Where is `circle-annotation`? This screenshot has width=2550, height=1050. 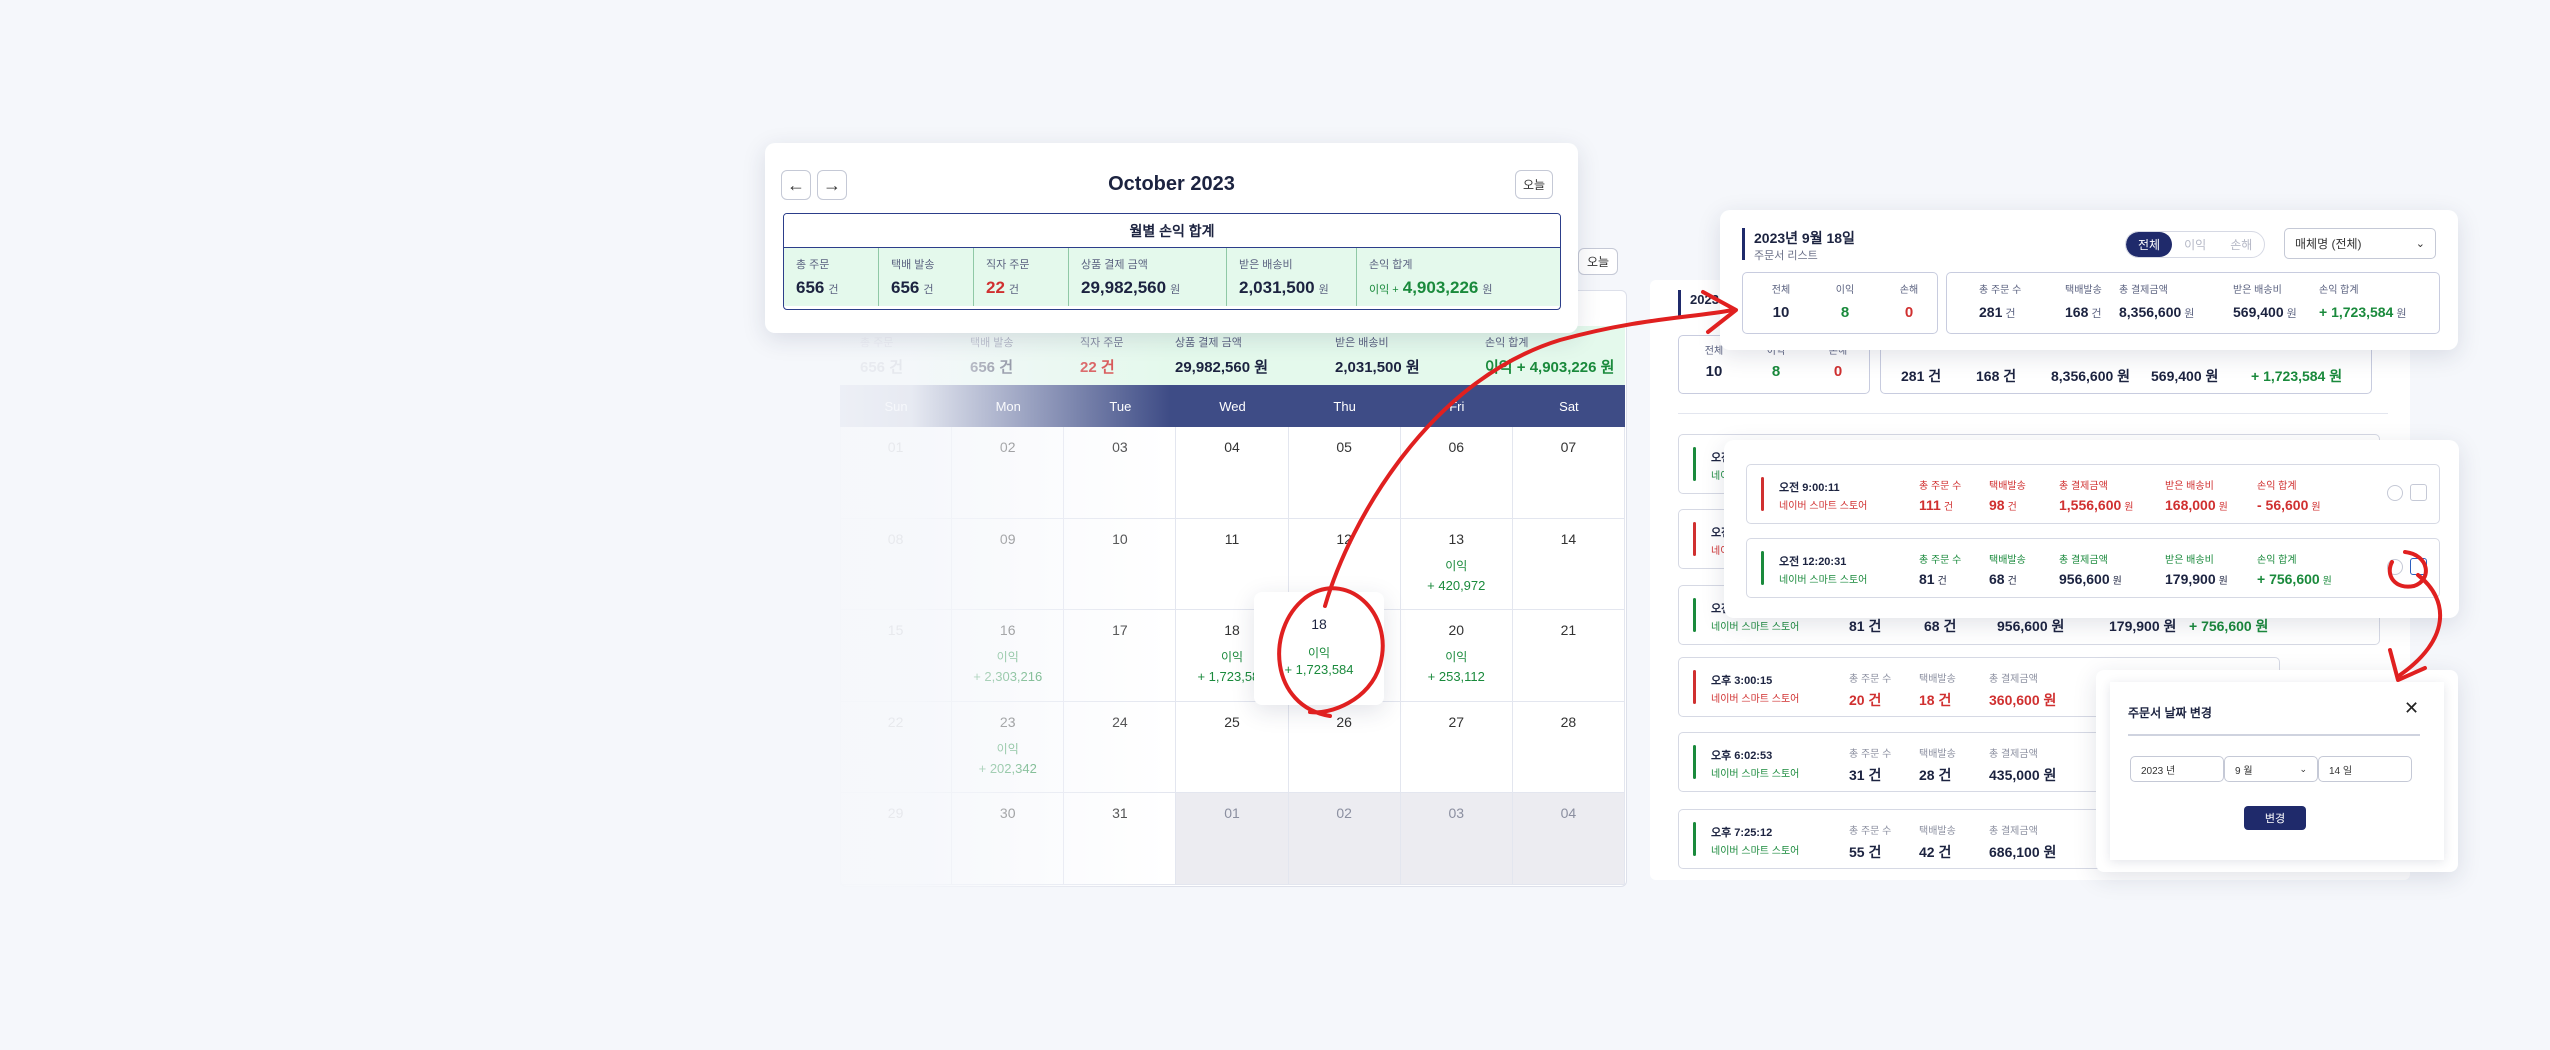 circle-annotation is located at coordinates (1331, 652).